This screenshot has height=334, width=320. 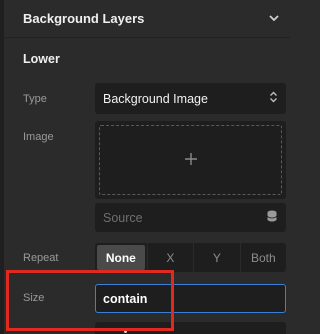 What do you see at coordinates (216, 257) in the screenshot?
I see `repeat-option-y: Y` at bounding box center [216, 257].